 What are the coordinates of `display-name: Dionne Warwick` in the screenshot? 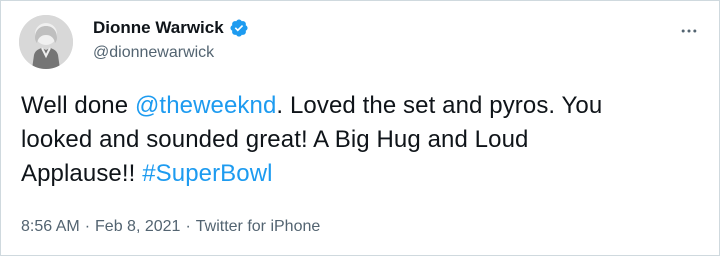 It's located at (158, 28).